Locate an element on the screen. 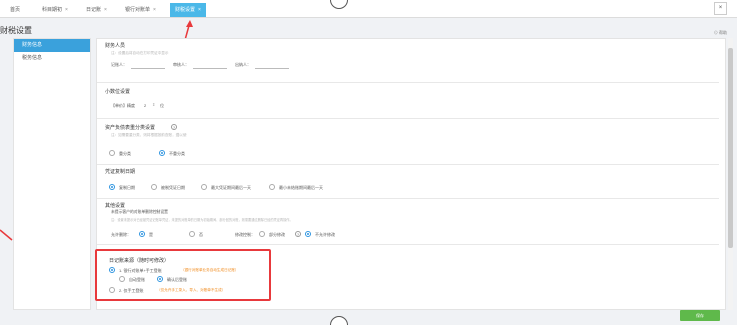  section-title: 资产负债表重分类设置 is located at coordinates (130, 128).